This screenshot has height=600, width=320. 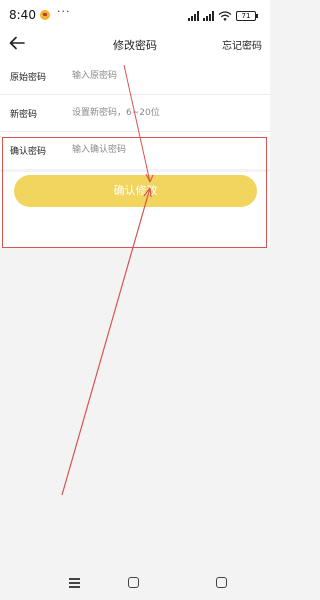 I want to click on status-time: 8:40, so click(x=22, y=15).